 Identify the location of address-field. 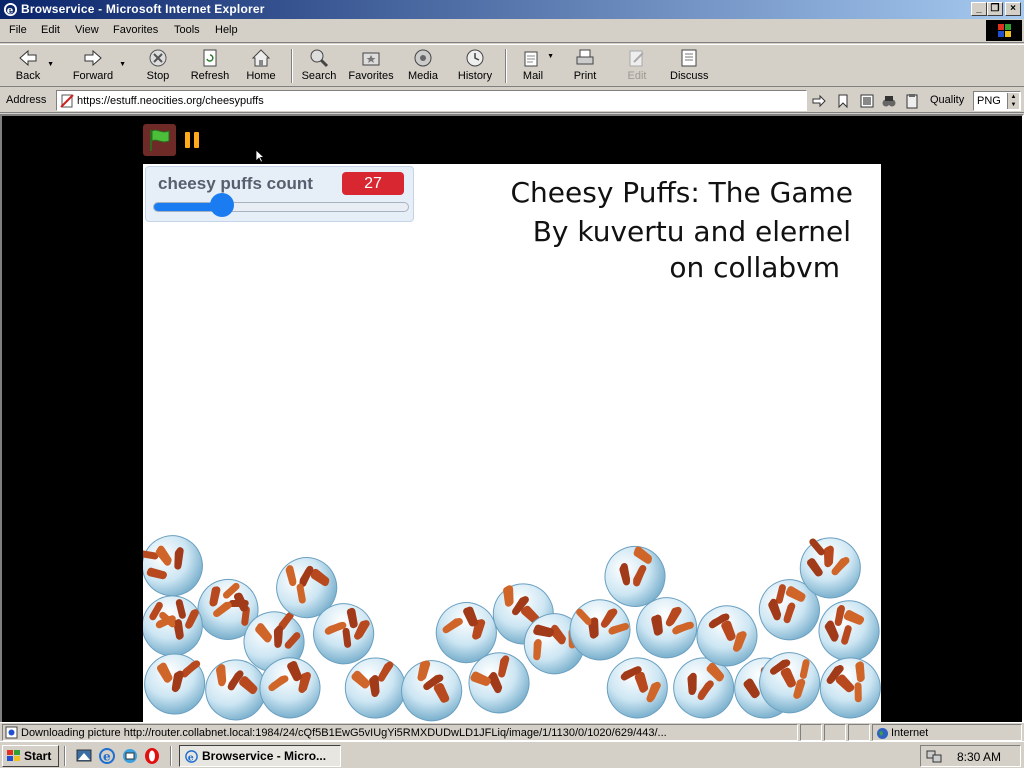
(431, 100).